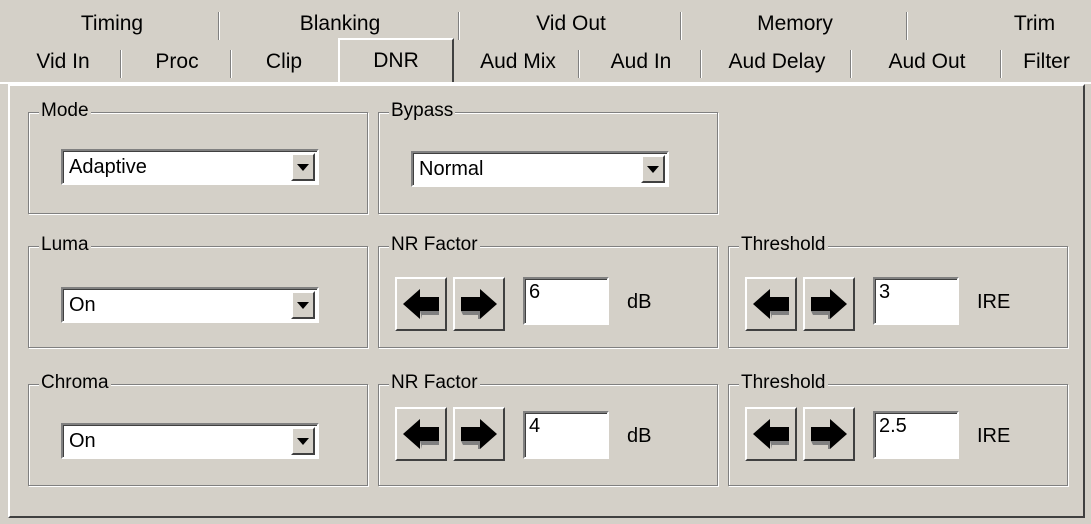  I want to click on tab-aud-in: Aud In, so click(641, 62).